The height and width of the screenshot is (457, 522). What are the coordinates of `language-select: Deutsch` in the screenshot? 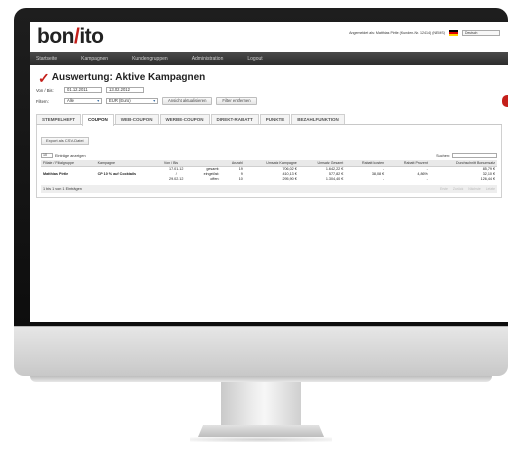 It's located at (481, 33).